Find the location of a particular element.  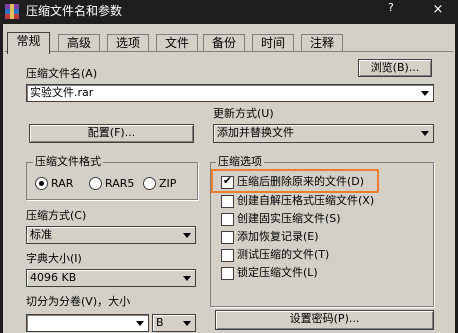

tab-label: 文件 is located at coordinates (176, 43).